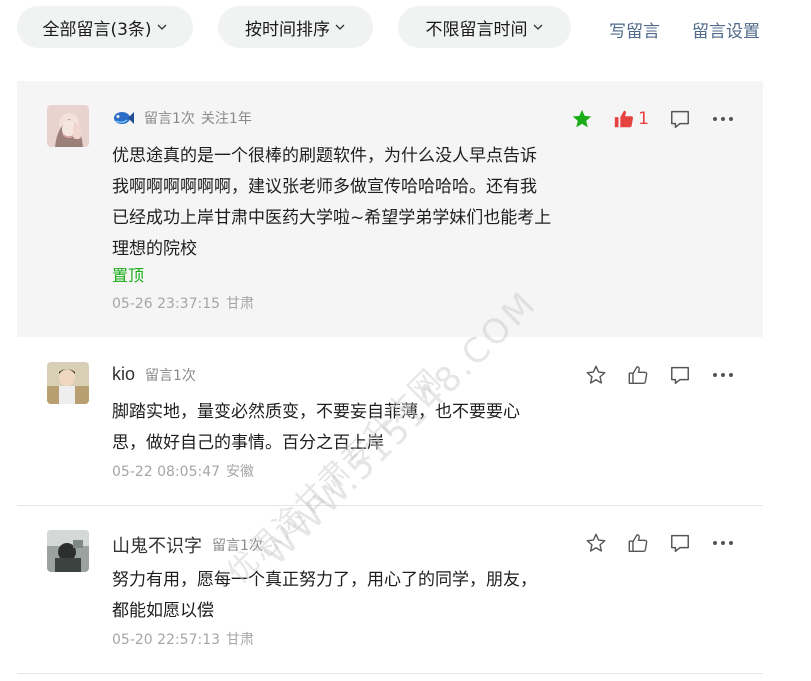 The width and height of the screenshot is (811, 681). I want to click on comment-header: 山鬼不识字 留言1次, so click(187, 545).